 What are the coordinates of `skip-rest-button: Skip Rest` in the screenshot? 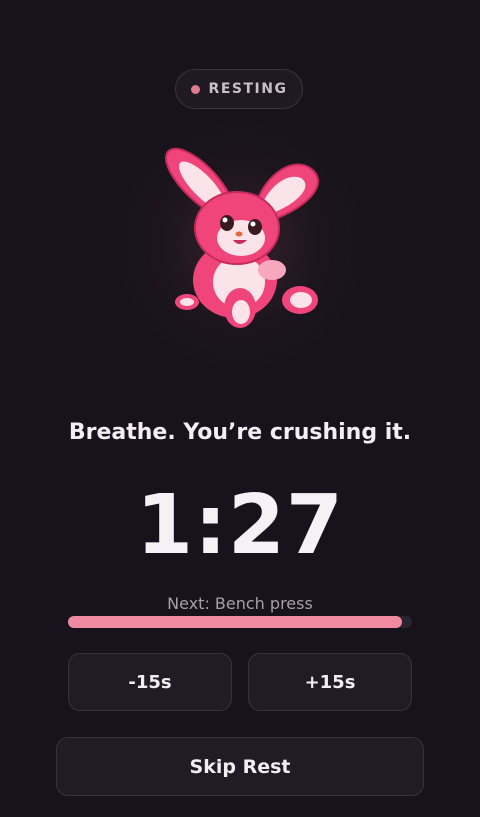 It's located at (240, 766).